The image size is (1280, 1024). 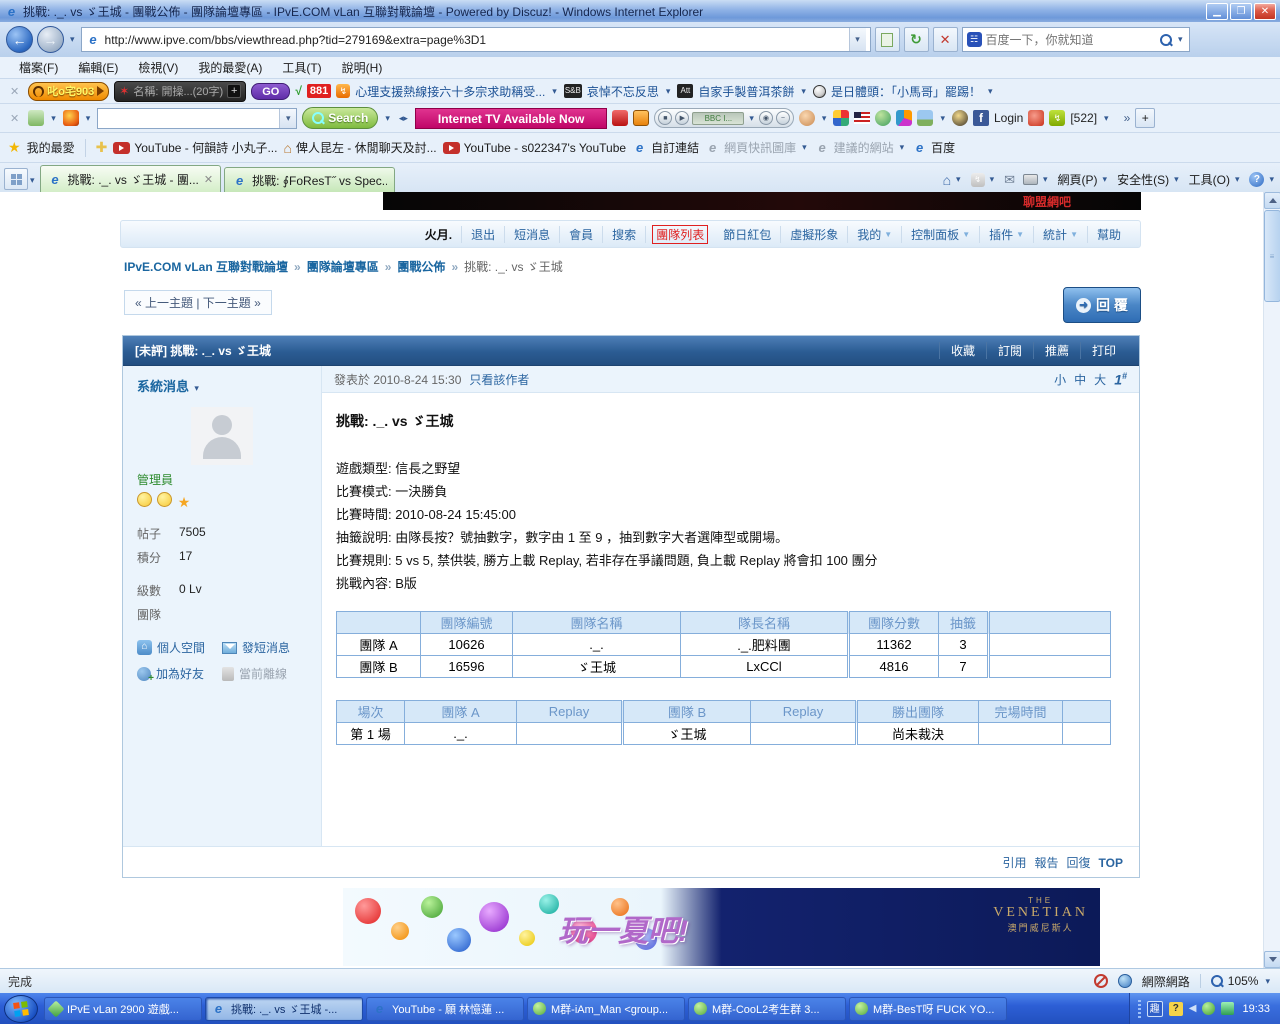 What do you see at coordinates (1271, 580) in the screenshot?
I see `vertical-scrollbar: ≡` at bounding box center [1271, 580].